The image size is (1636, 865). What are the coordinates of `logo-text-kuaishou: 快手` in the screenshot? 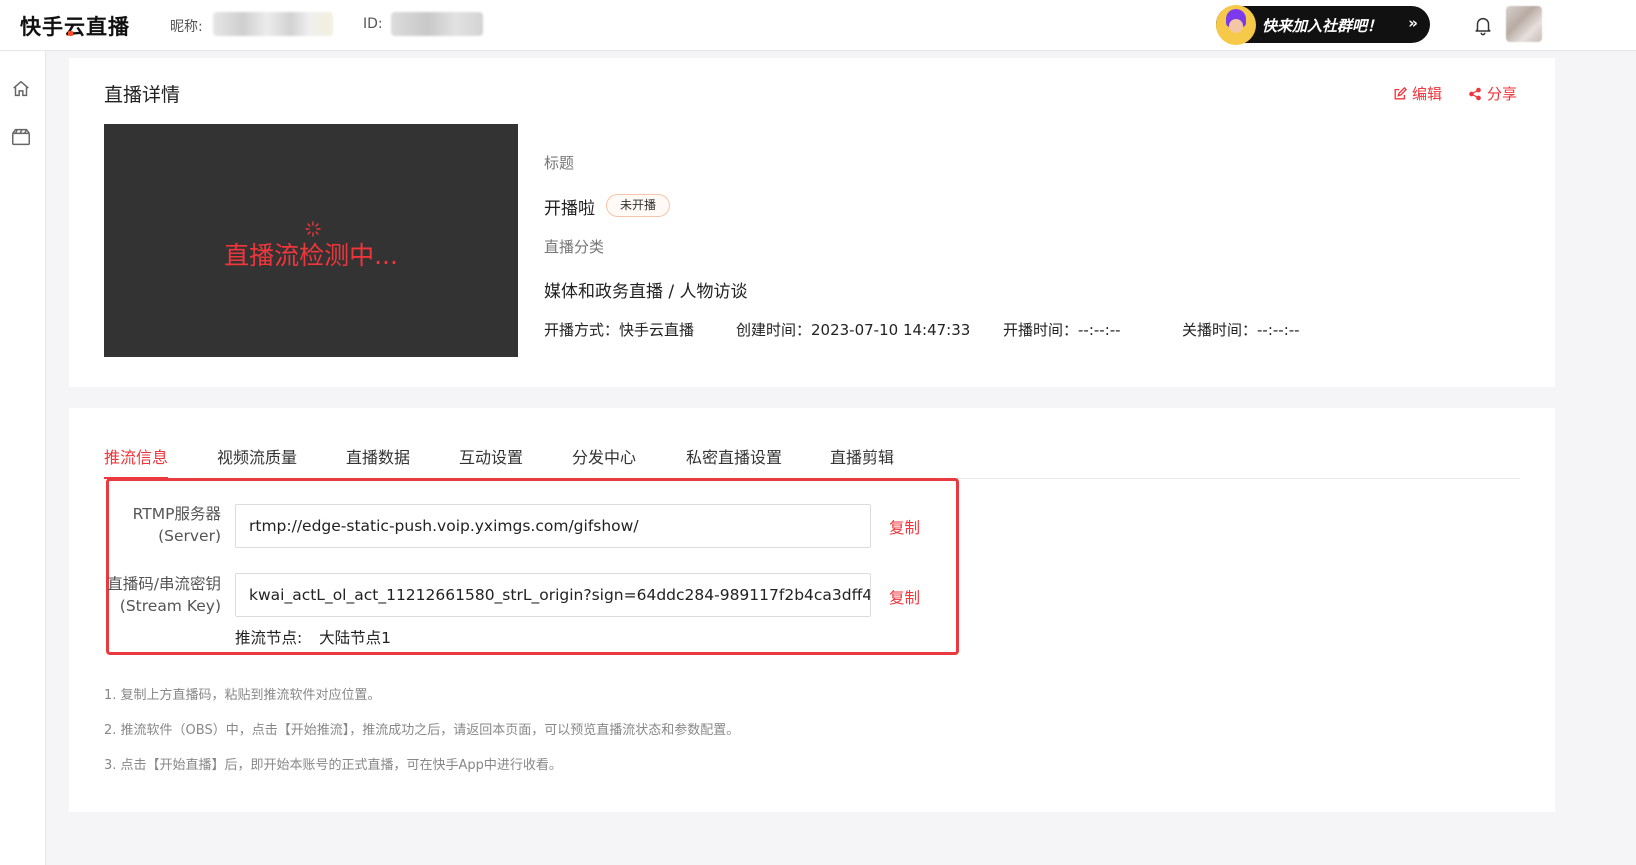 It's located at (42, 27).